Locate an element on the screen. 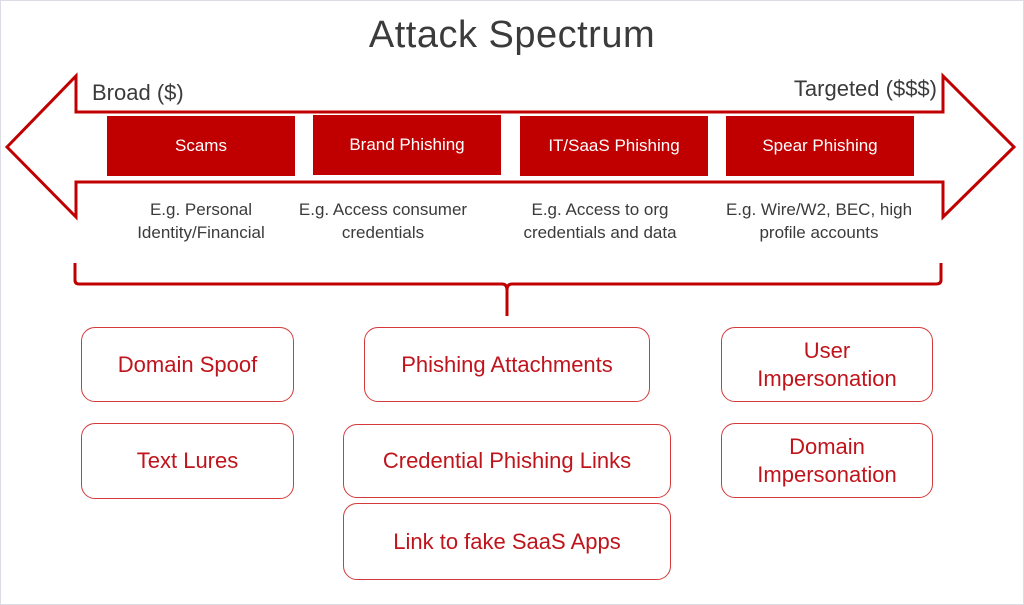 Image resolution: width=1024 pixels, height=605 pixels. description-line: credentials is located at coordinates (383, 232).